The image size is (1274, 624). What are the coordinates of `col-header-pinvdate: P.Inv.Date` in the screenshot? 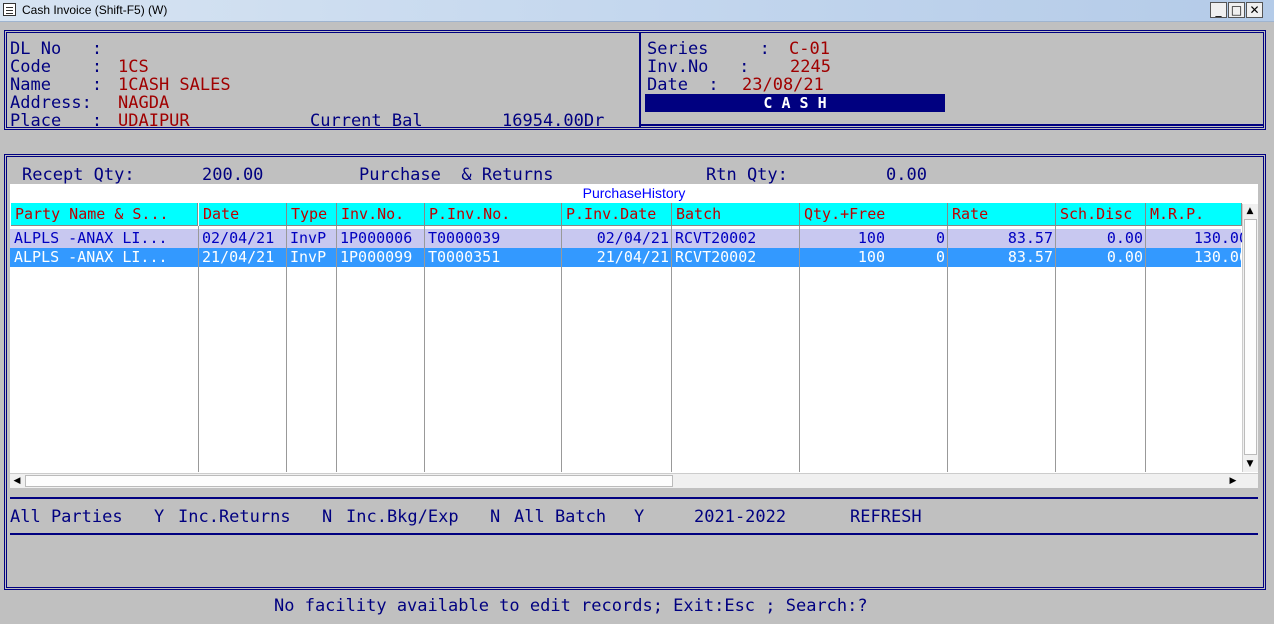 It's located at (617, 214).